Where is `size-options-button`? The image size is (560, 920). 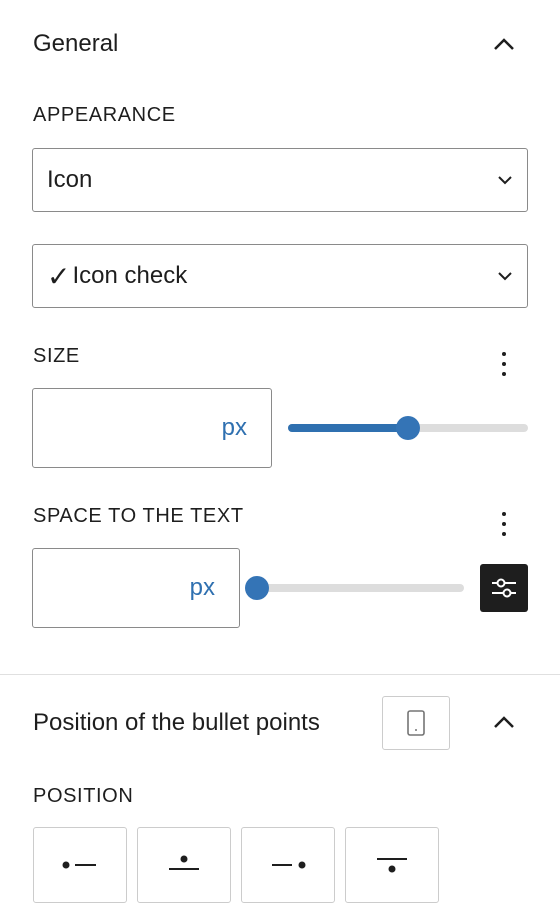
size-options-button is located at coordinates (504, 364).